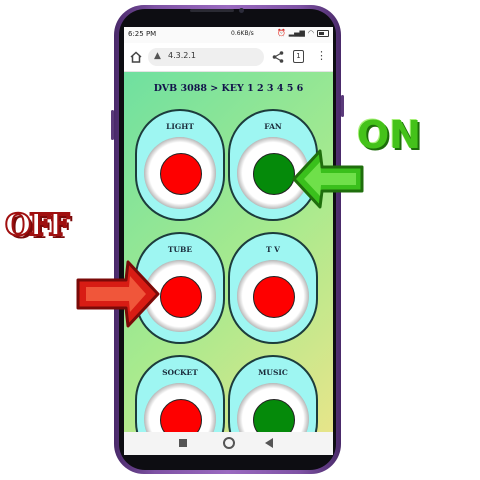  I want to click on android-navbar, so click(228, 443).